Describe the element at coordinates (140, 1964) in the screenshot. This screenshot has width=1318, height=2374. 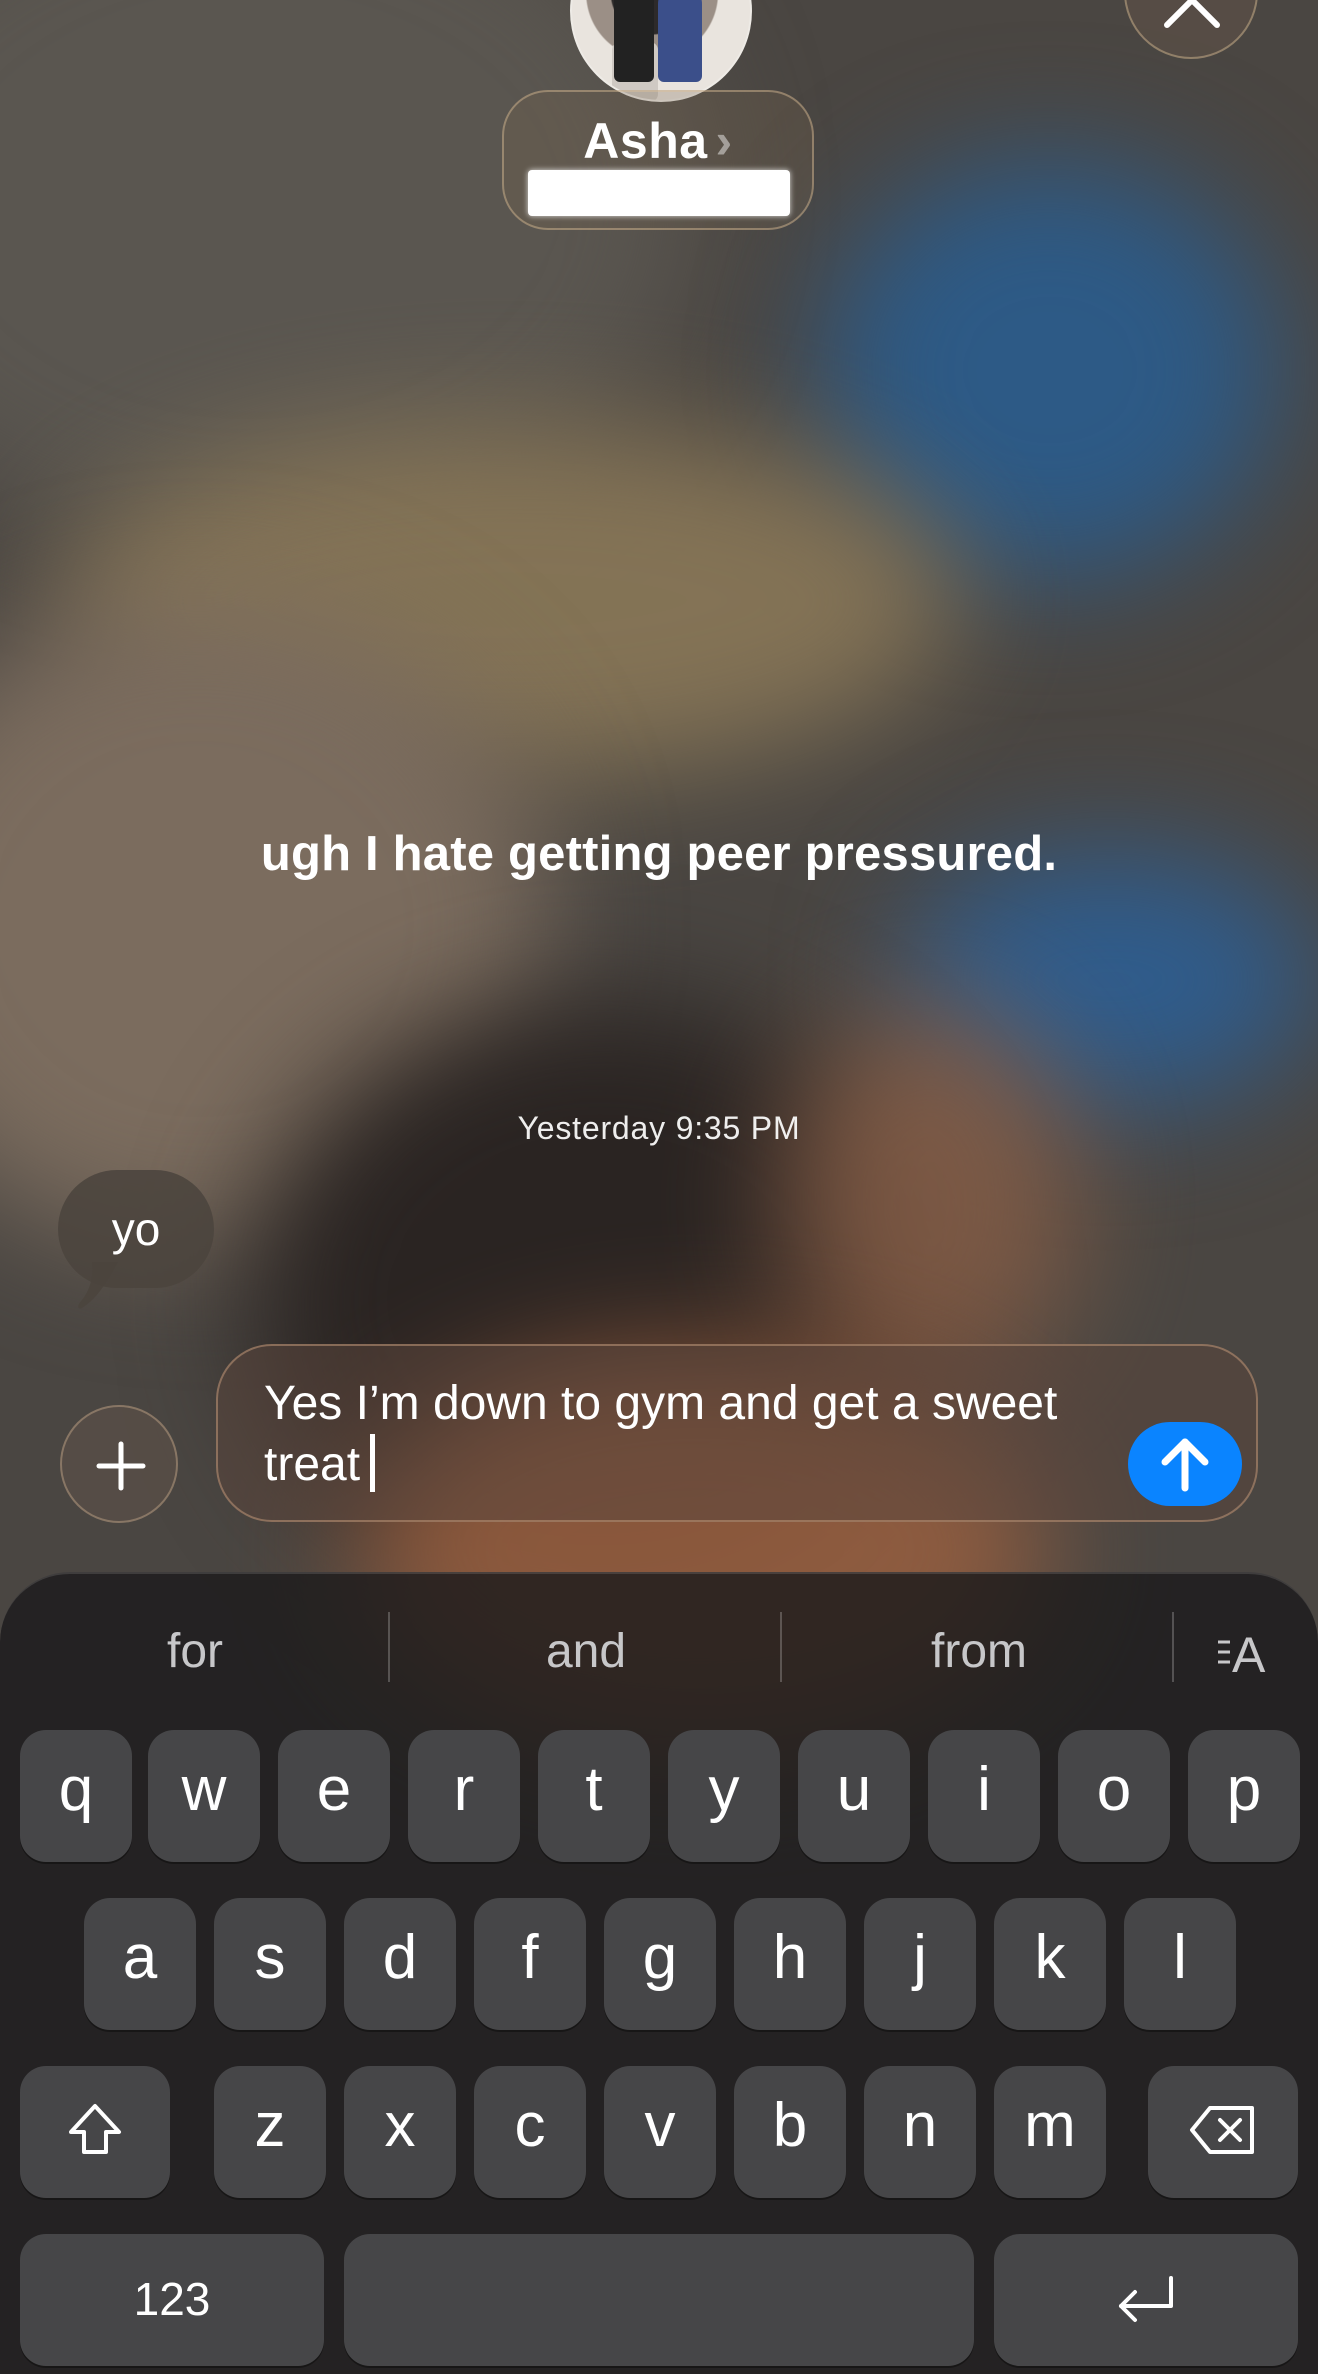
I see `key-a: a` at that location.